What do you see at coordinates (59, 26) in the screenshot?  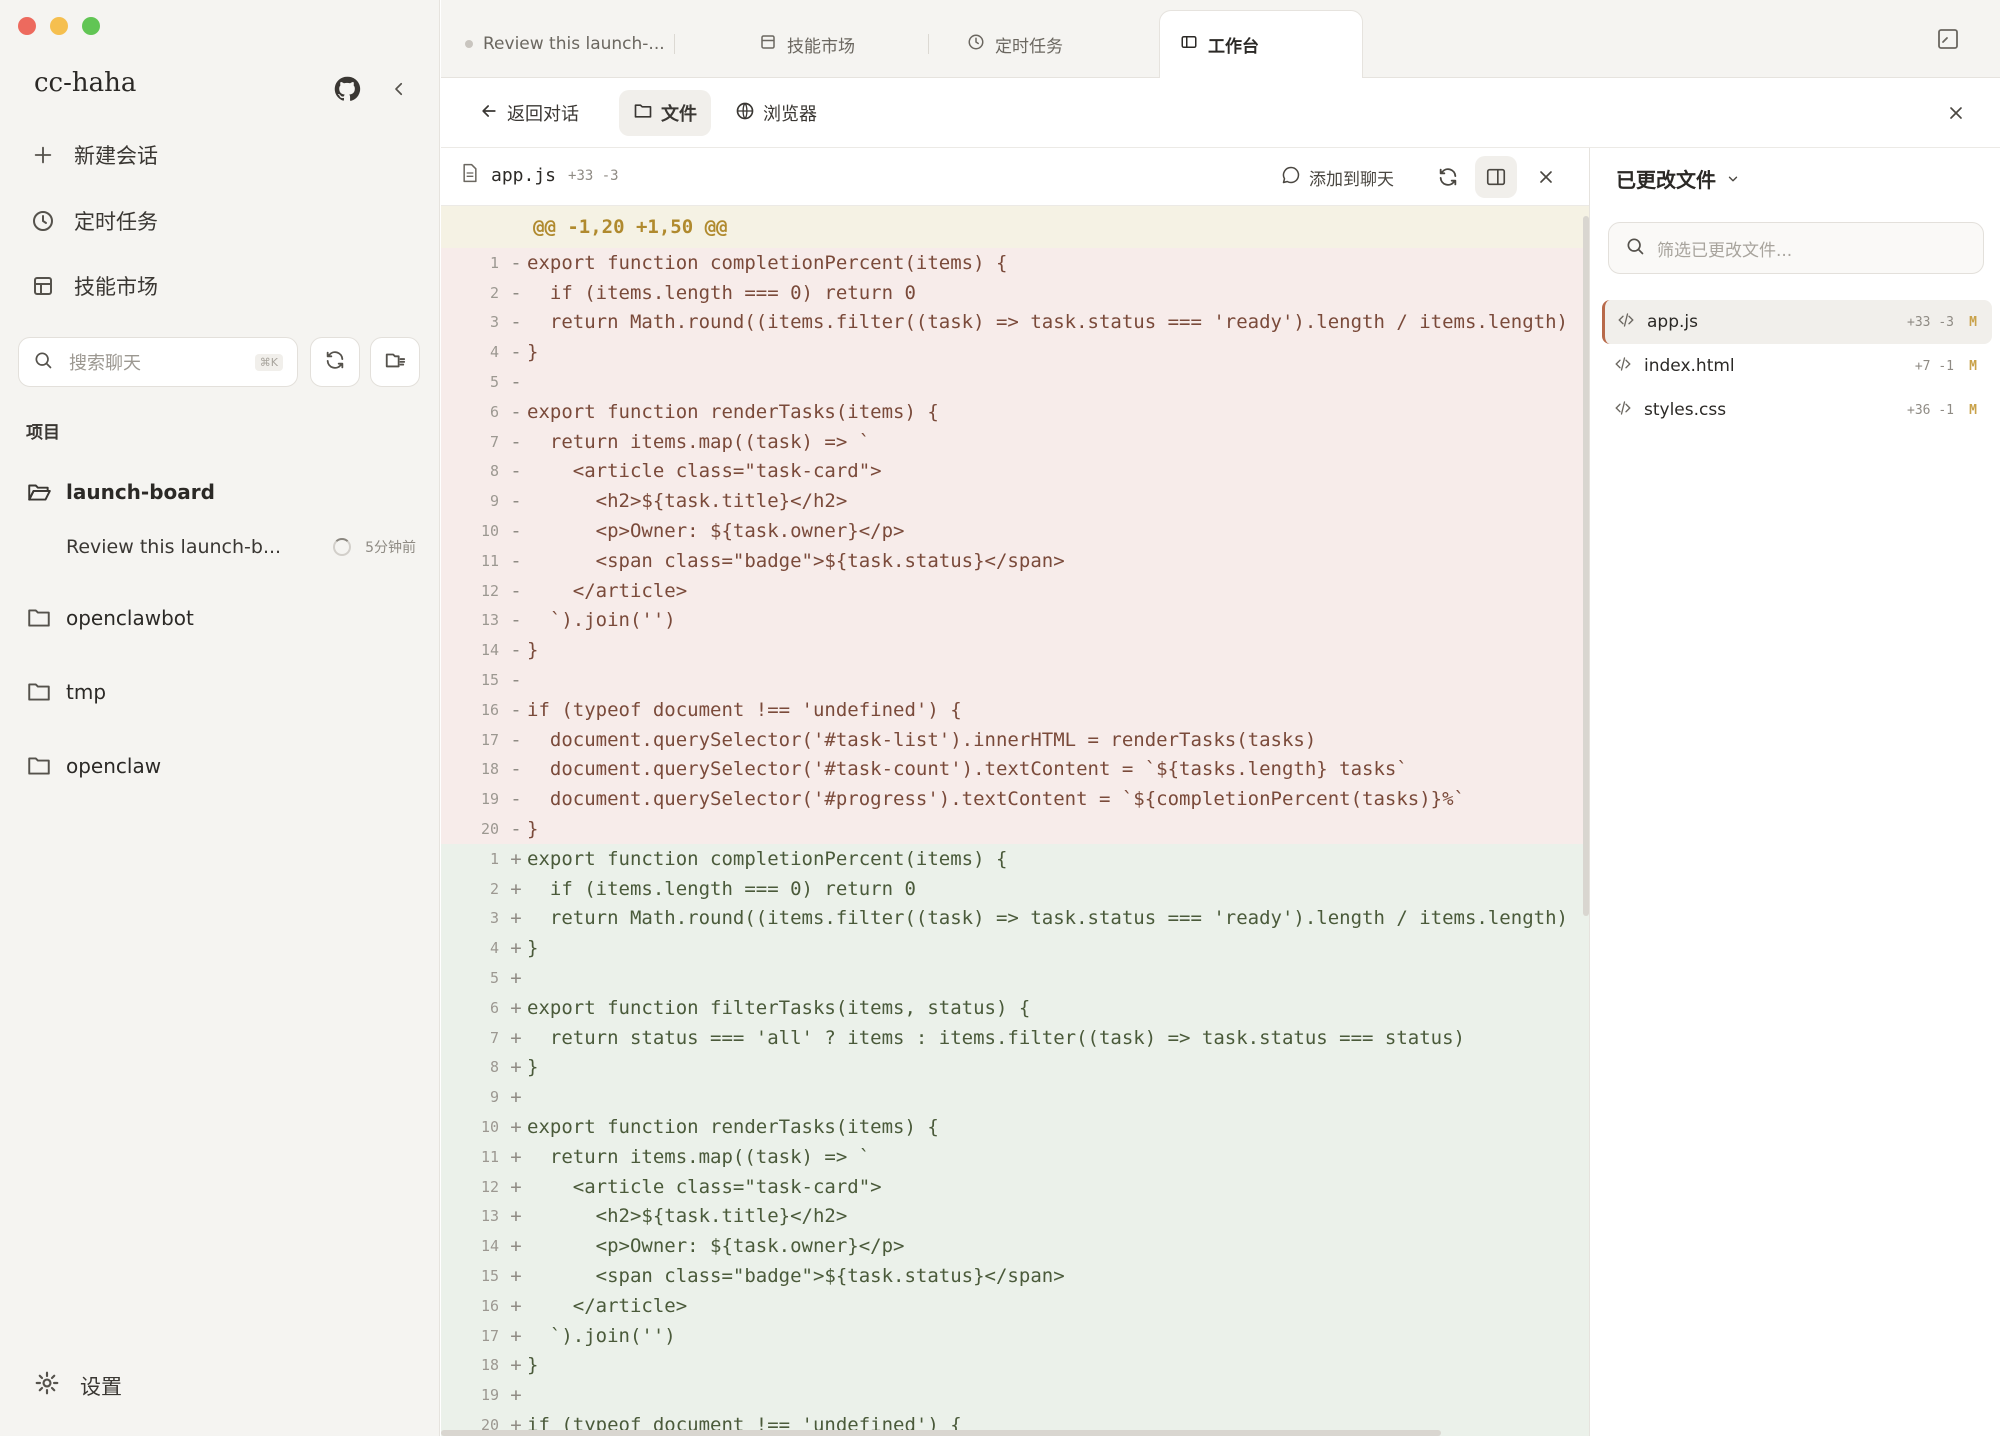 I see `window-minimize-button` at bounding box center [59, 26].